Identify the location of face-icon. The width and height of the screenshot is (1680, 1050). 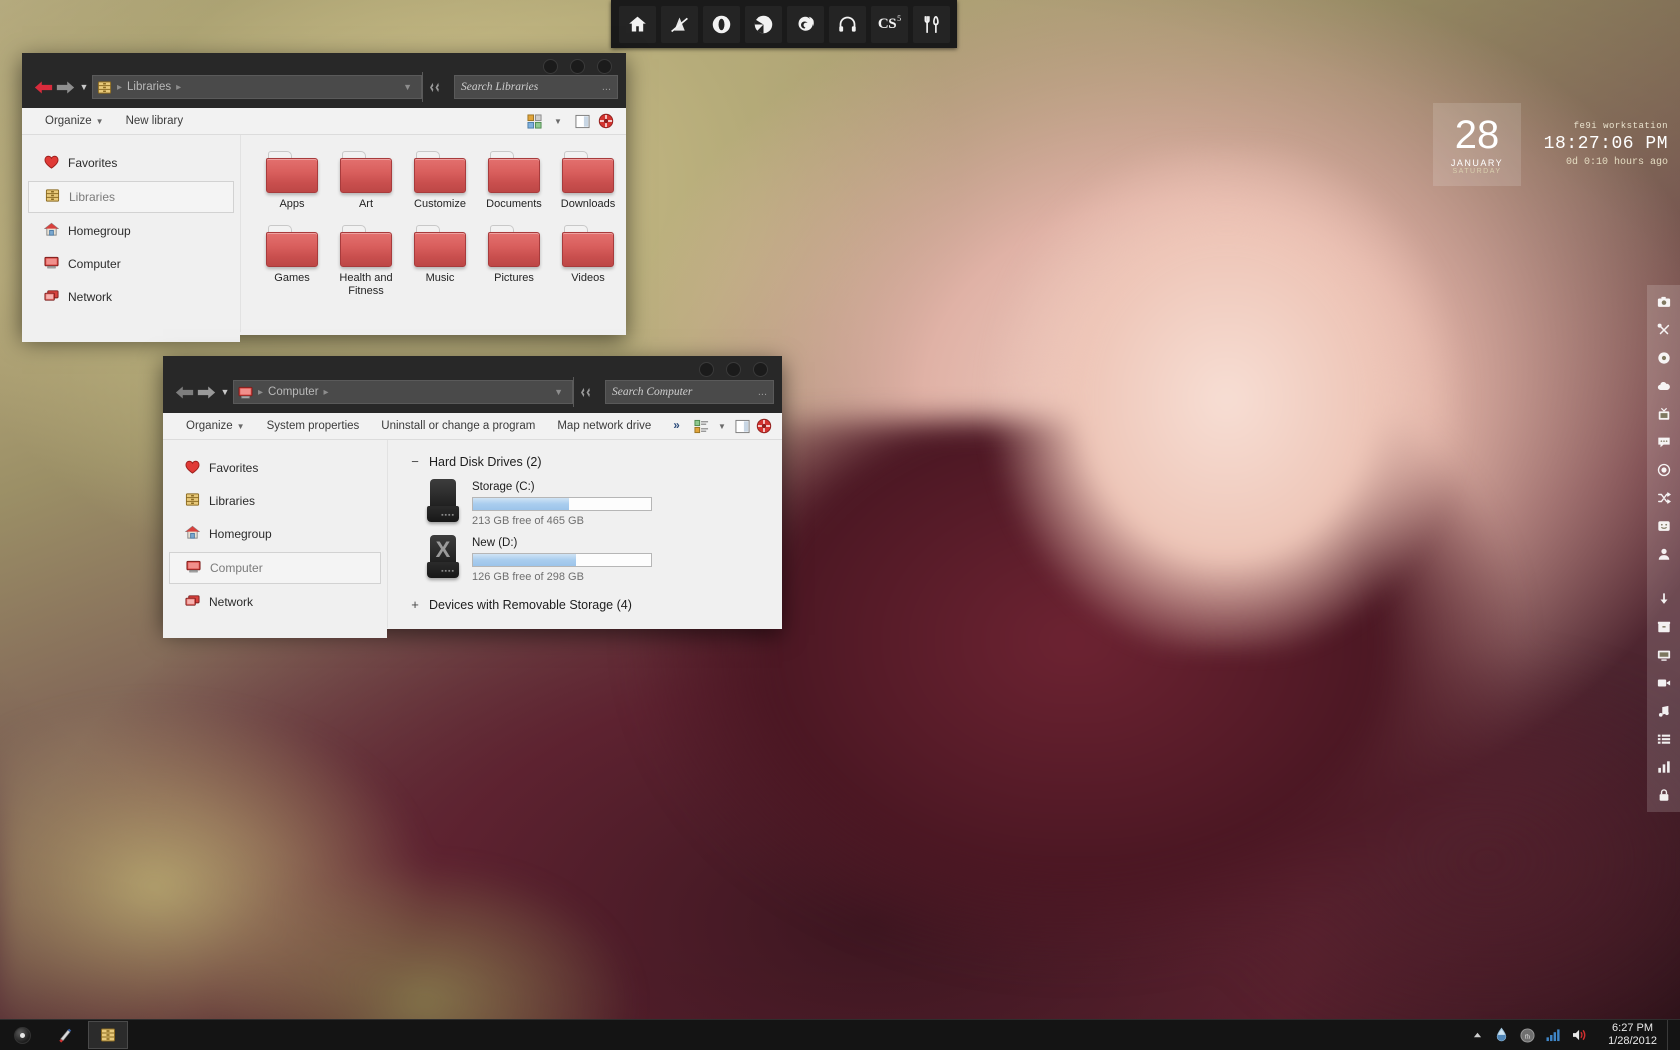
(1664, 526).